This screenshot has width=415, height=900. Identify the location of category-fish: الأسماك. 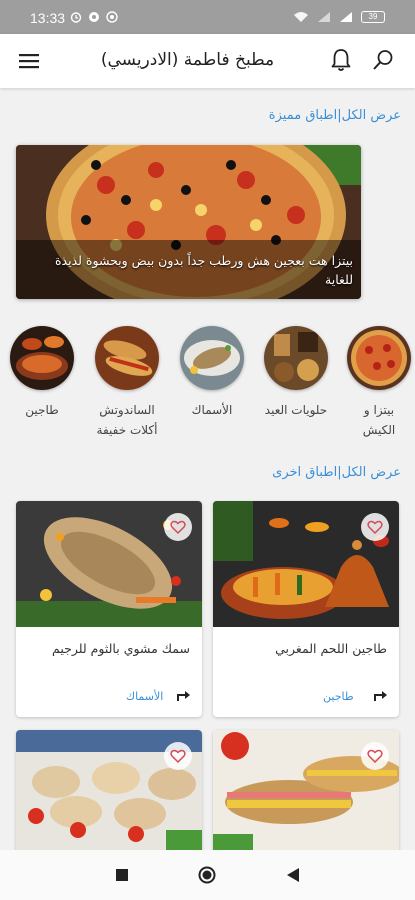
(212, 373).